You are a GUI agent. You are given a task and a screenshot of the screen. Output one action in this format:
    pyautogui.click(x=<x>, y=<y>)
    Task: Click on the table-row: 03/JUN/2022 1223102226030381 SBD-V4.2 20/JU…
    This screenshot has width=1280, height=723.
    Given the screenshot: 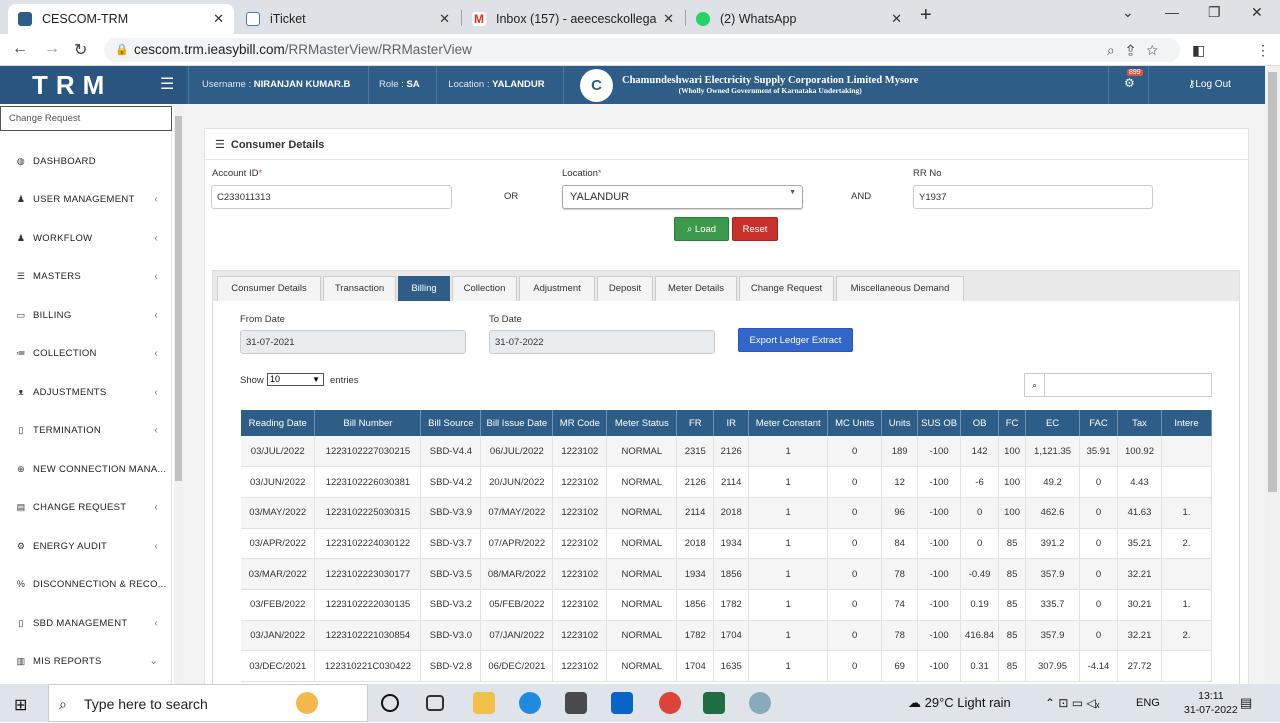 What is the action you would take?
    pyautogui.click(x=726, y=482)
    